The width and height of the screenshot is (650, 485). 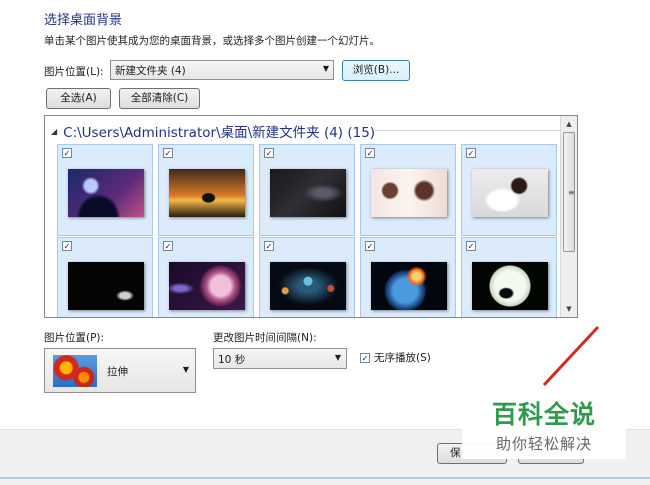 What do you see at coordinates (543, 444) in the screenshot?
I see `watermark-subtitle: 助你轻松解决` at bounding box center [543, 444].